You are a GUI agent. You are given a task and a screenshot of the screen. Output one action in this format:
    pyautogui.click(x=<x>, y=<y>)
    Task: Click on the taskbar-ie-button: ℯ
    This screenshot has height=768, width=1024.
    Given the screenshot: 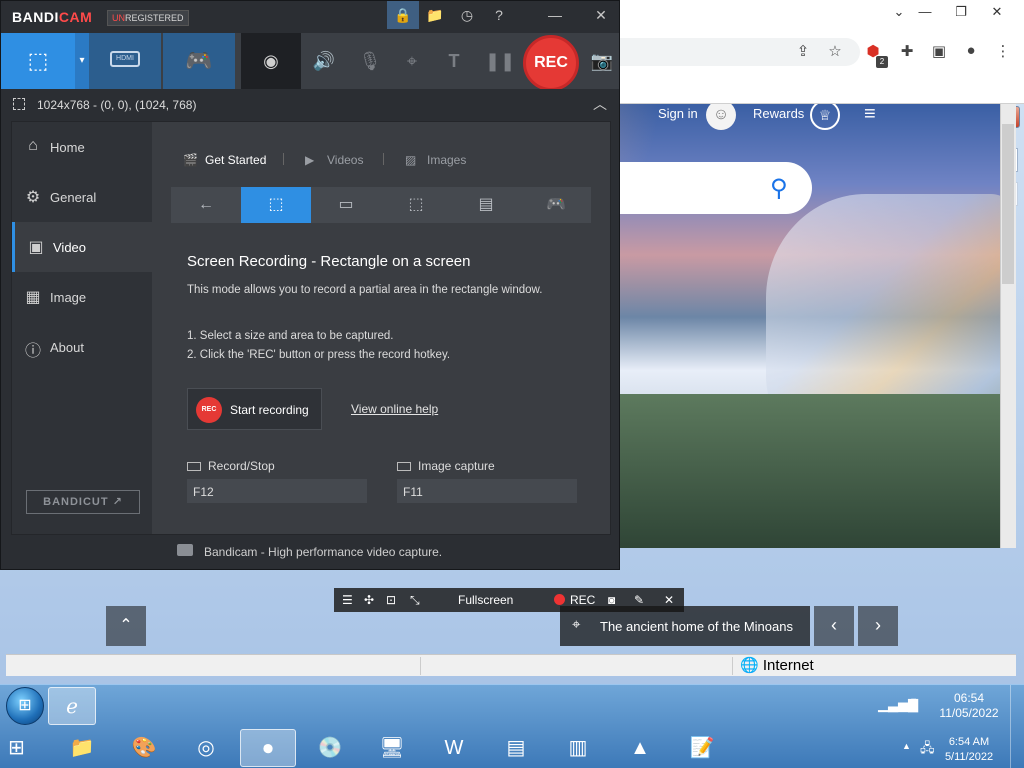 What is the action you would take?
    pyautogui.click(x=72, y=706)
    